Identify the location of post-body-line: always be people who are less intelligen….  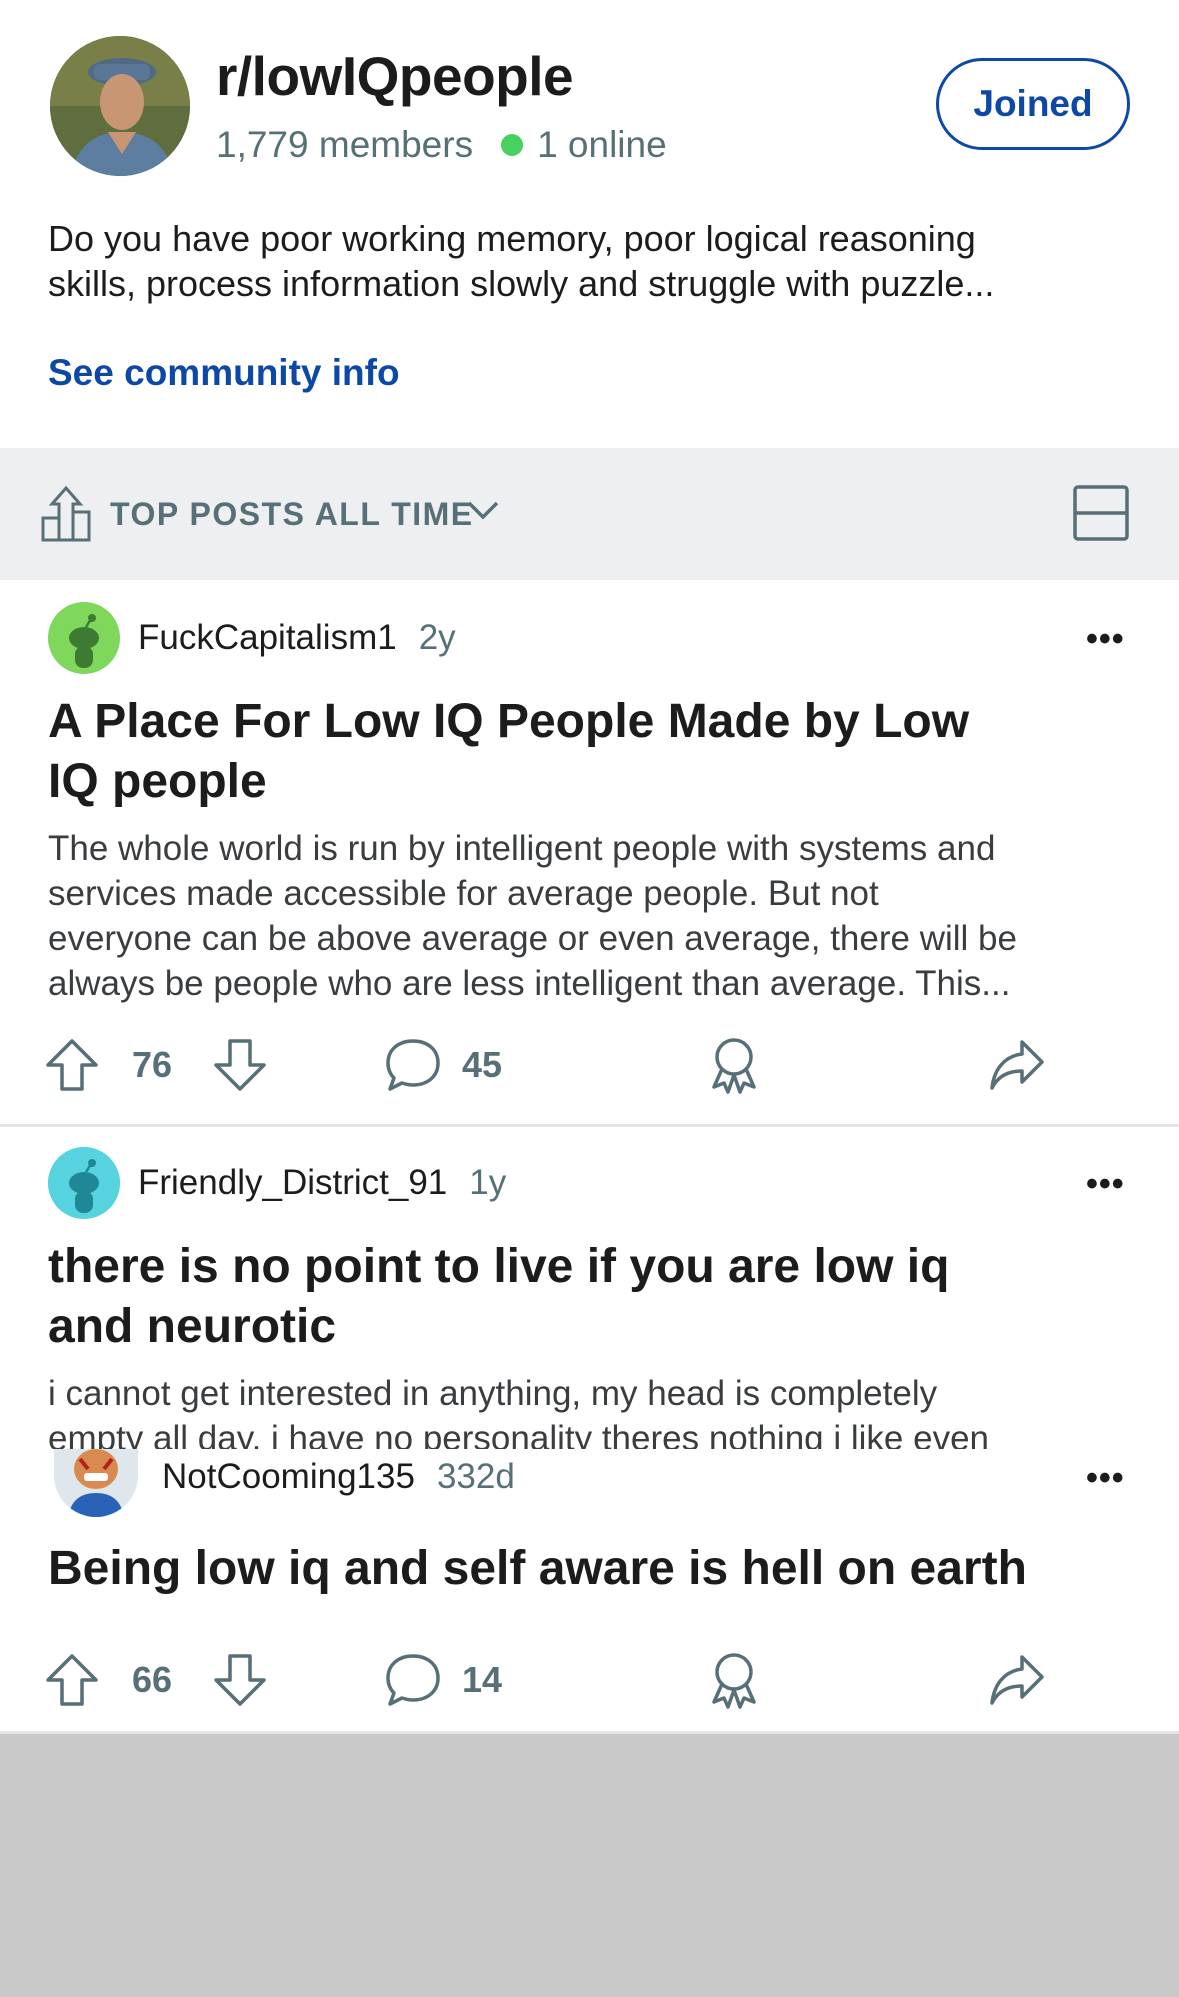
(529, 983).